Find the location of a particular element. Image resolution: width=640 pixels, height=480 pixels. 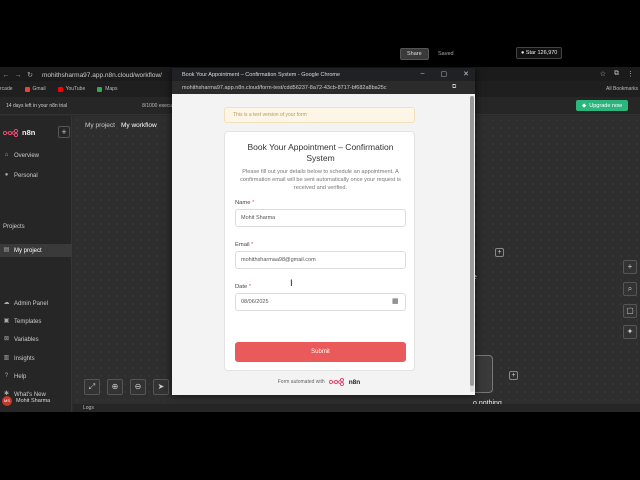

youtube-icon is located at coordinates (60, 89).